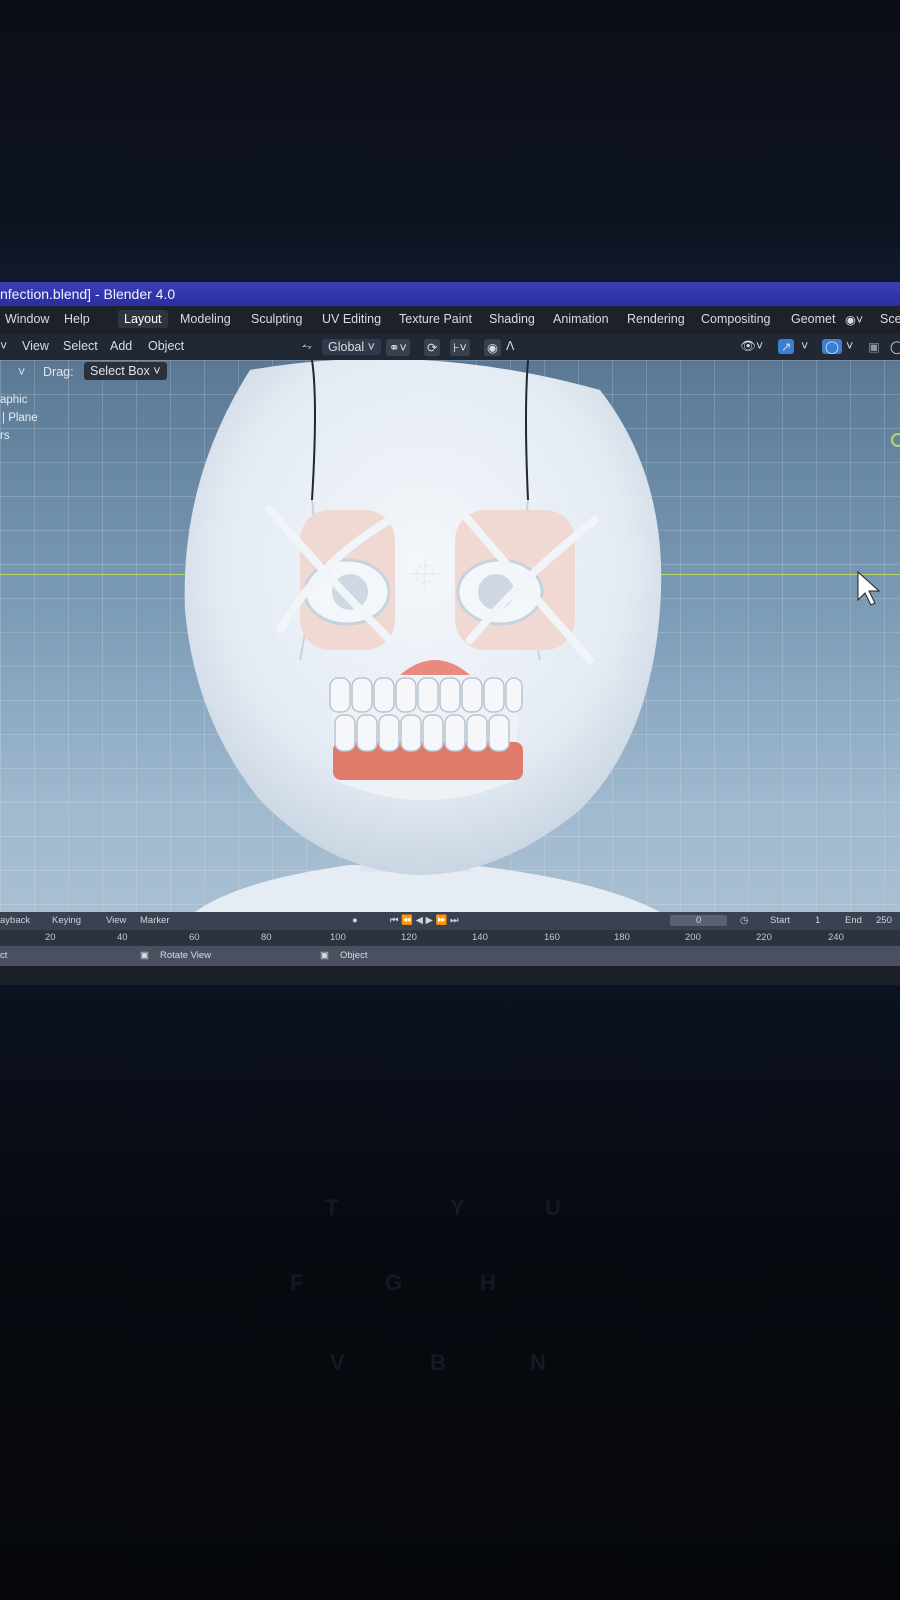 This screenshot has width=900, height=1600. I want to click on ruler-tick: 220, so click(764, 937).